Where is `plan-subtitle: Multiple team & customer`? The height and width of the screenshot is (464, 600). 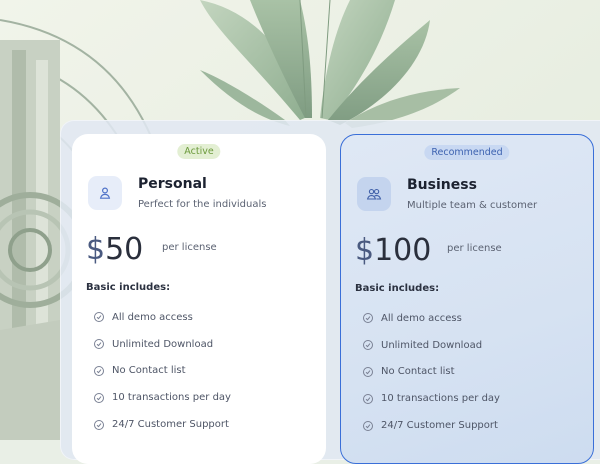 plan-subtitle: Multiple team & customer is located at coordinates (472, 205).